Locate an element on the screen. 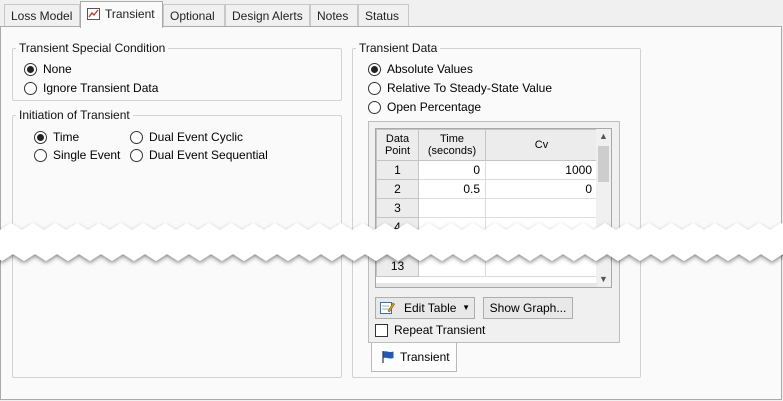 The image size is (783, 401). table-row: 3 is located at coordinates (487, 208).